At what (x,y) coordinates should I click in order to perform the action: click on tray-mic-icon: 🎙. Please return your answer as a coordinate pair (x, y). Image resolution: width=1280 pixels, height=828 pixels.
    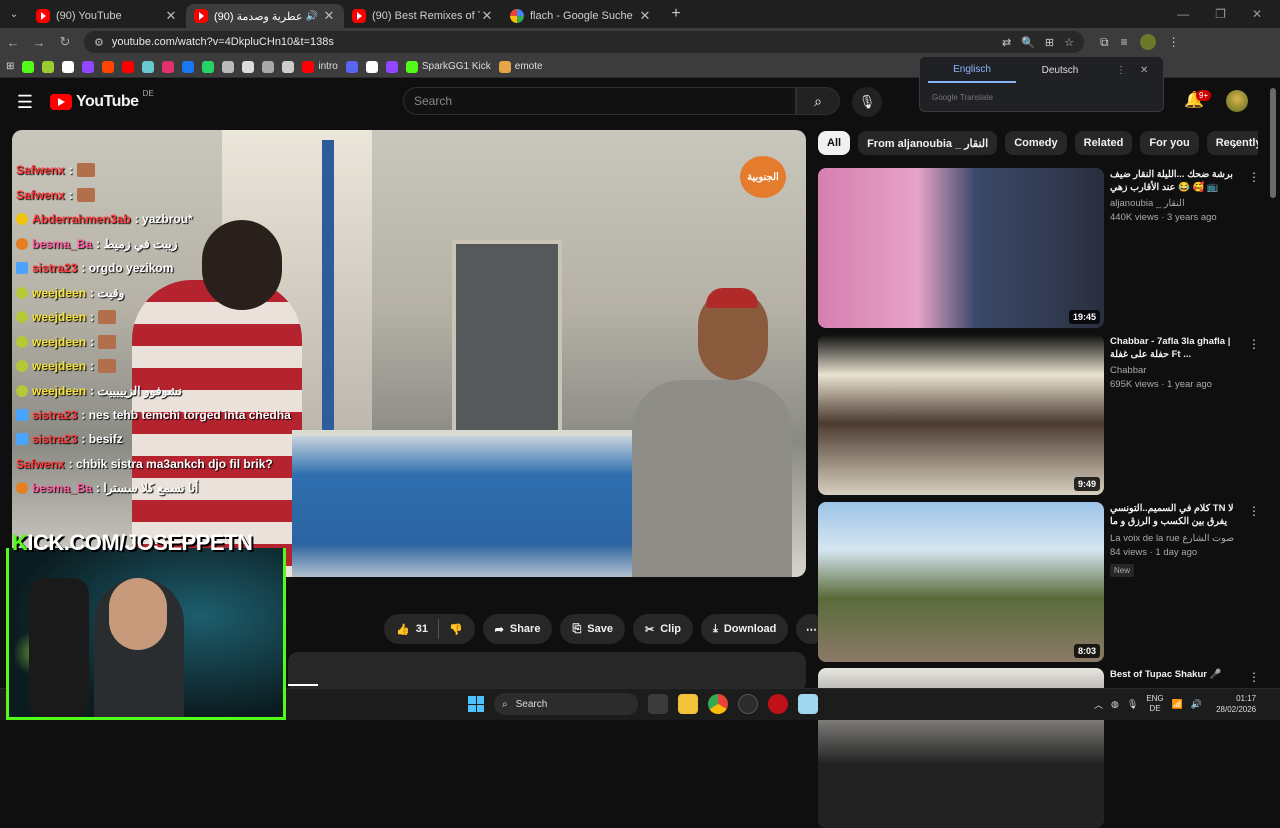
    Looking at the image, I should click on (1132, 704).